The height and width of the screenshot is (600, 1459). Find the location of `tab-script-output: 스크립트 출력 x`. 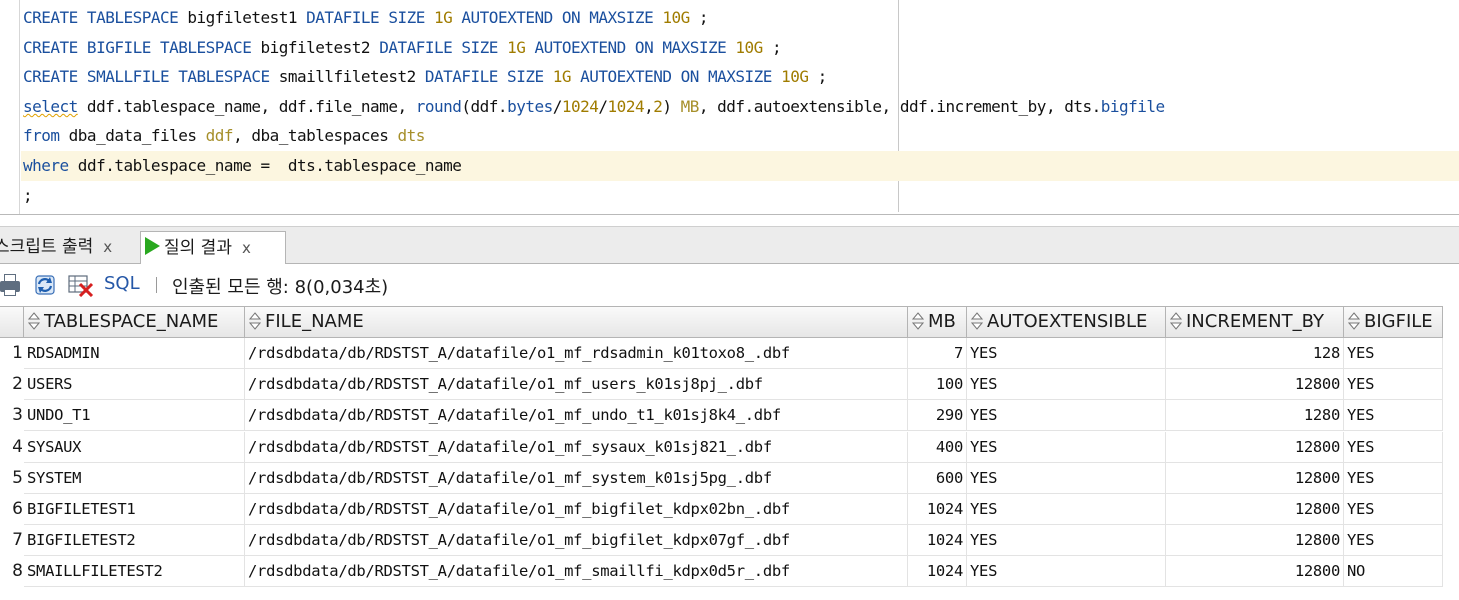

tab-script-output: 스크립트 출력 x is located at coordinates (66, 248).